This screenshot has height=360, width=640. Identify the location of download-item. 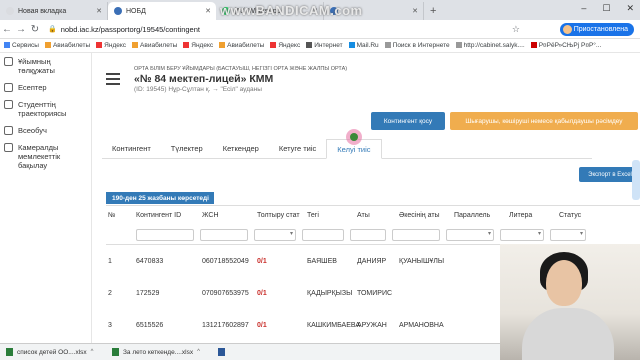
(228, 352).